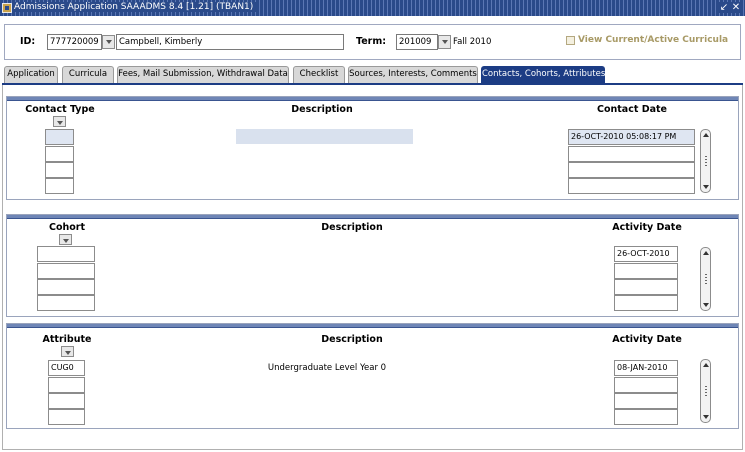 Image resolution: width=745 pixels, height=452 pixels. I want to click on cohorts-scrollbar, so click(705, 279).